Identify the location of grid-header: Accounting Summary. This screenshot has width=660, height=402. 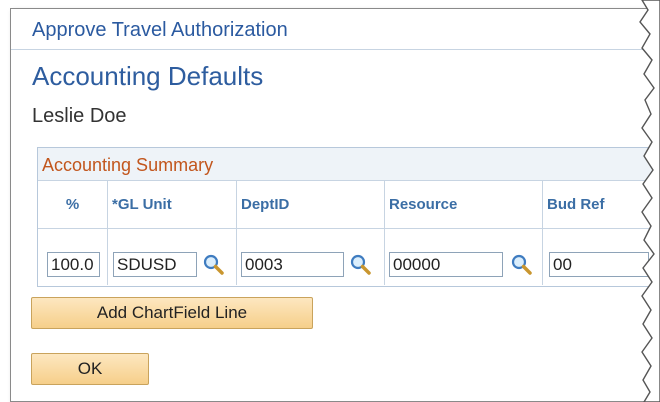
(349, 164).